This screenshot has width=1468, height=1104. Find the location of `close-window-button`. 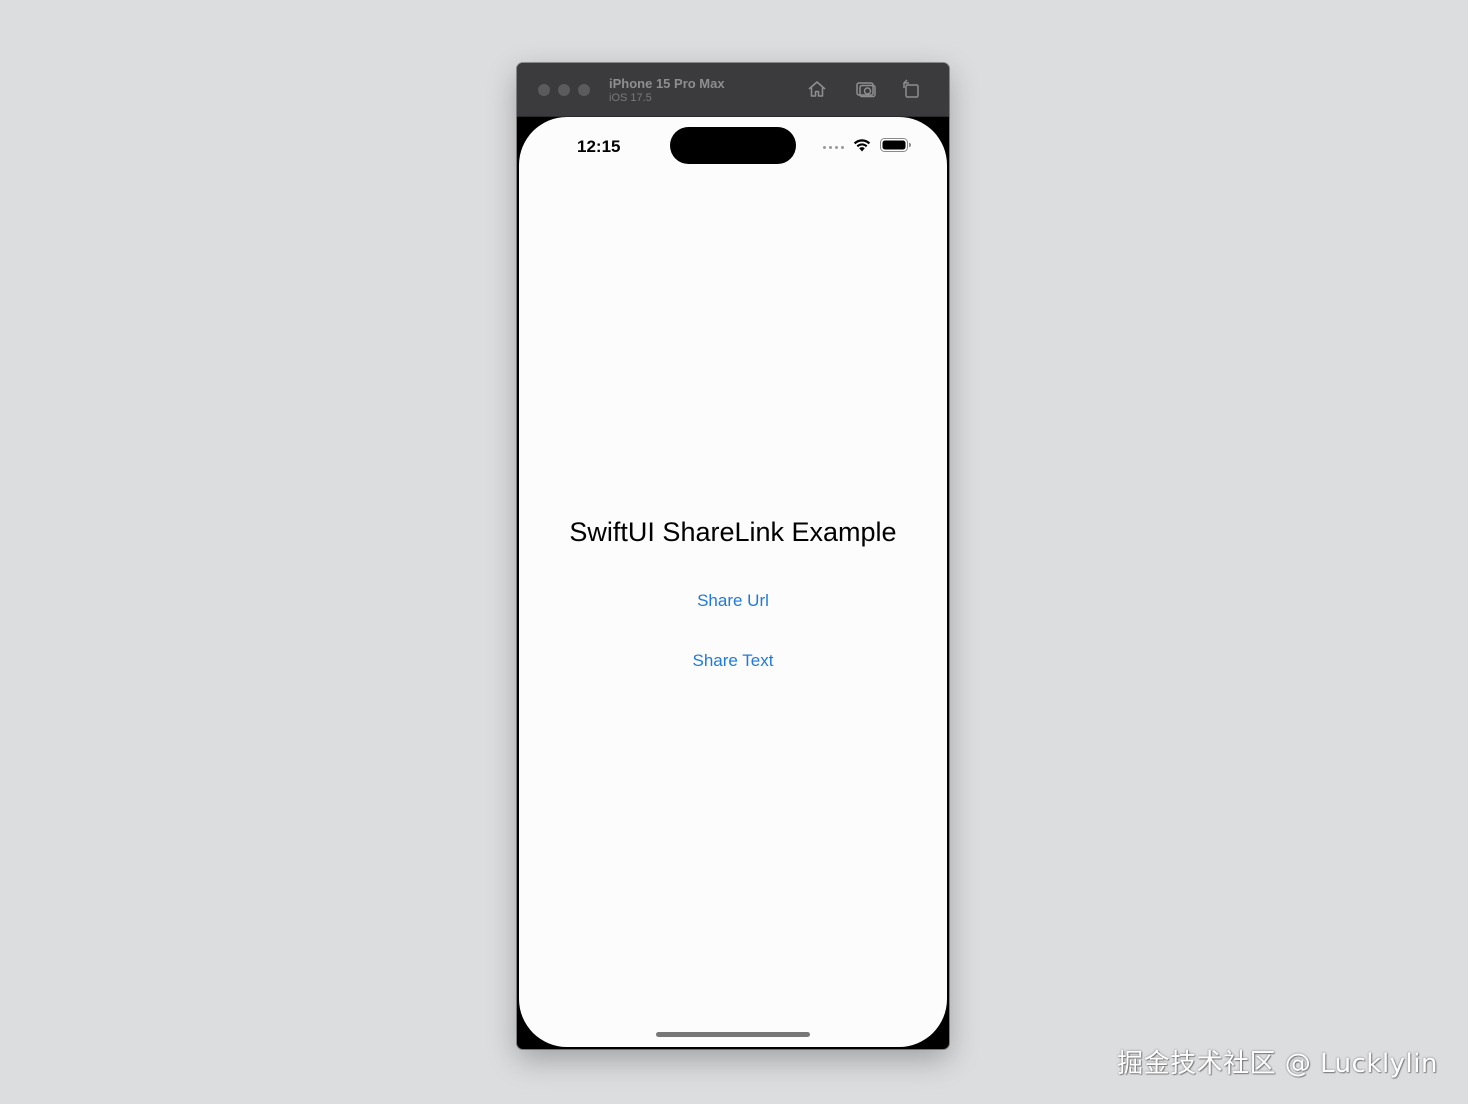

close-window-button is located at coordinates (544, 90).